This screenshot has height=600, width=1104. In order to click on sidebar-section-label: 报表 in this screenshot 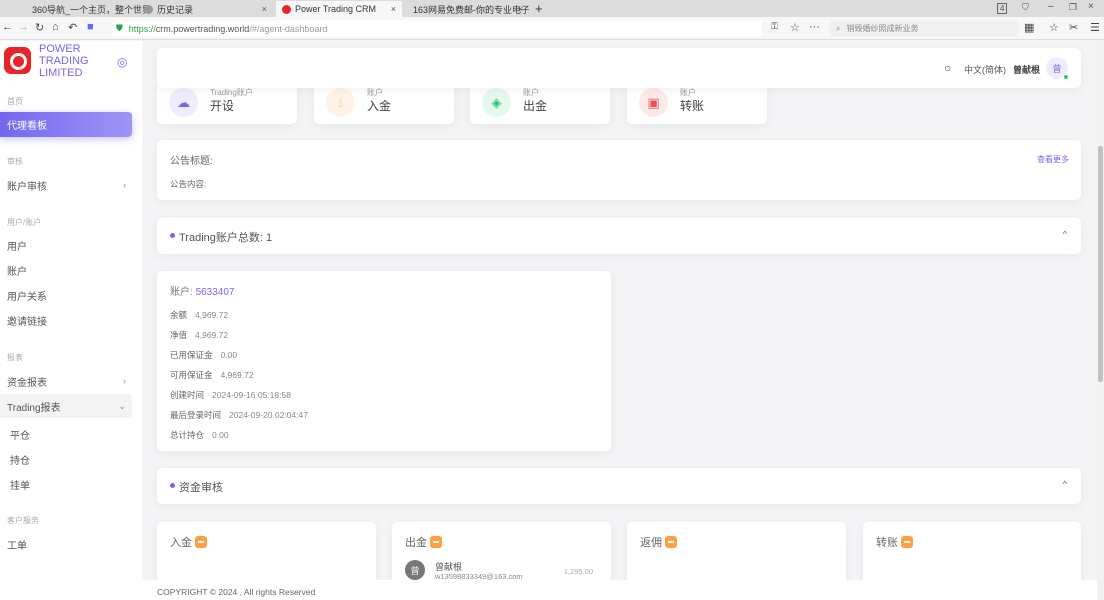, I will do `click(15, 357)`.